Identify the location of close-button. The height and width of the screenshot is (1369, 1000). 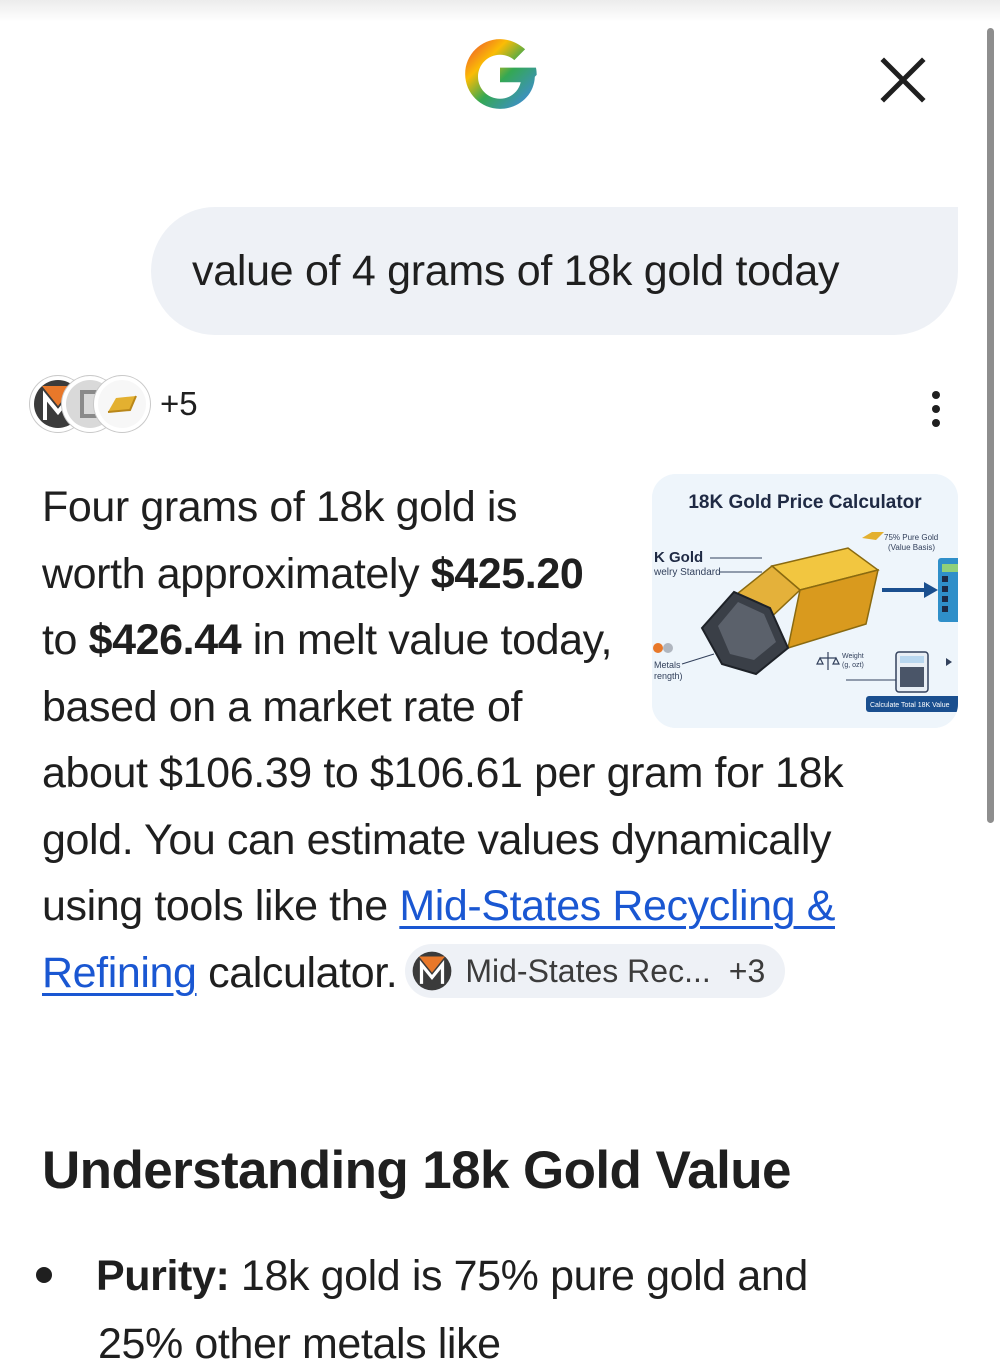
(903, 80).